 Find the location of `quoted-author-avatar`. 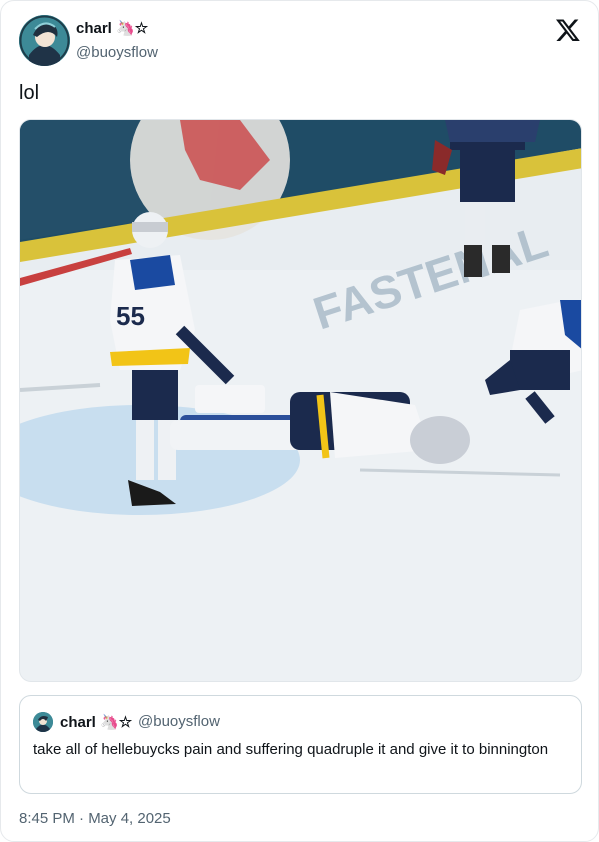

quoted-author-avatar is located at coordinates (43, 722).